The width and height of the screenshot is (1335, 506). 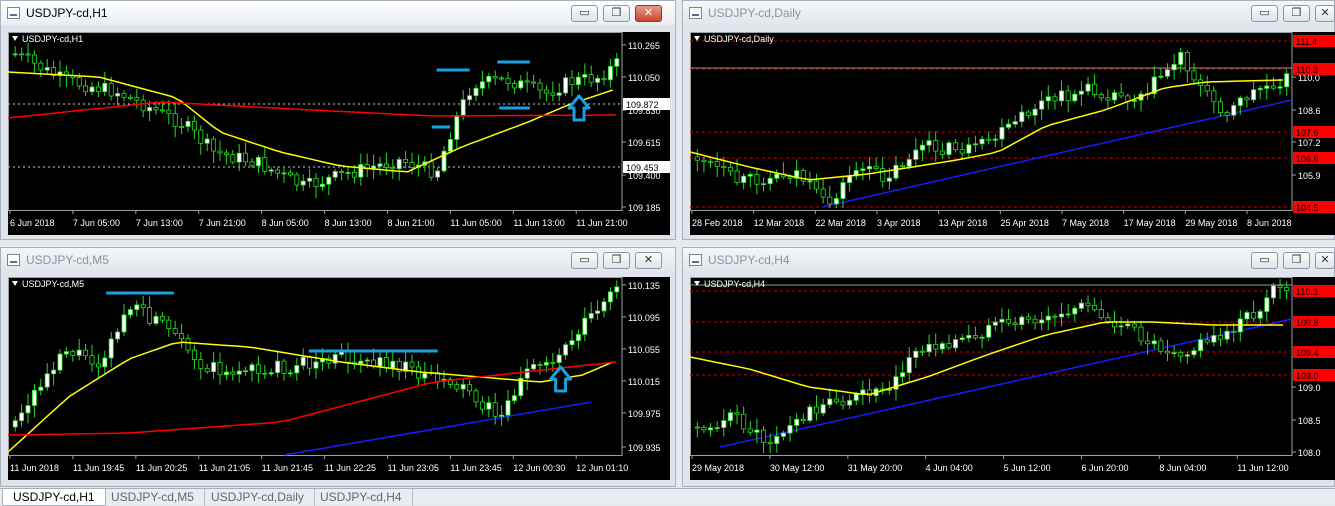 I want to click on time-axis-label: 30 May 12:00, so click(x=797, y=468).